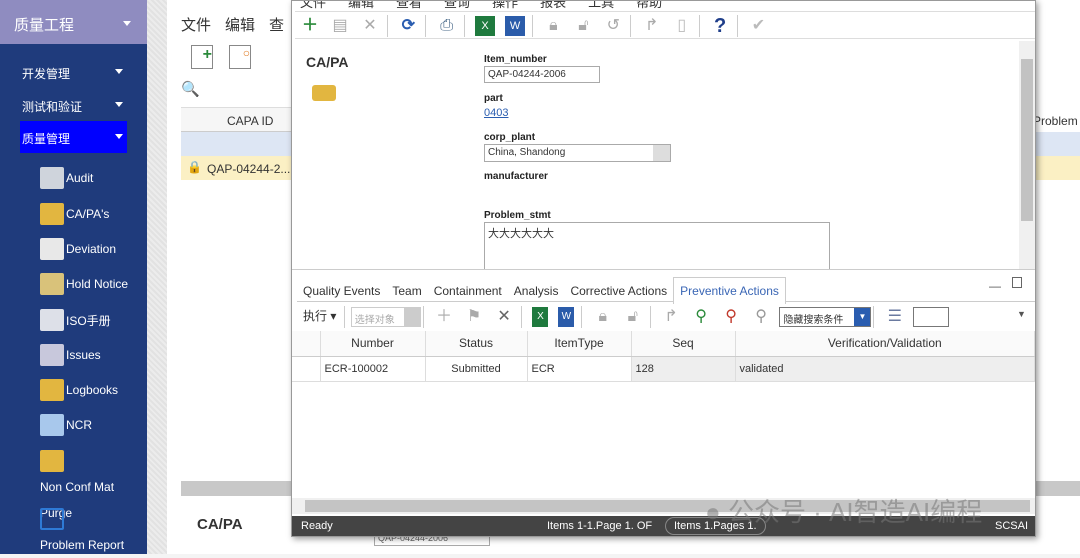  Describe the element at coordinates (457, 6) in the screenshot. I see `menu-query: 查询` at that location.